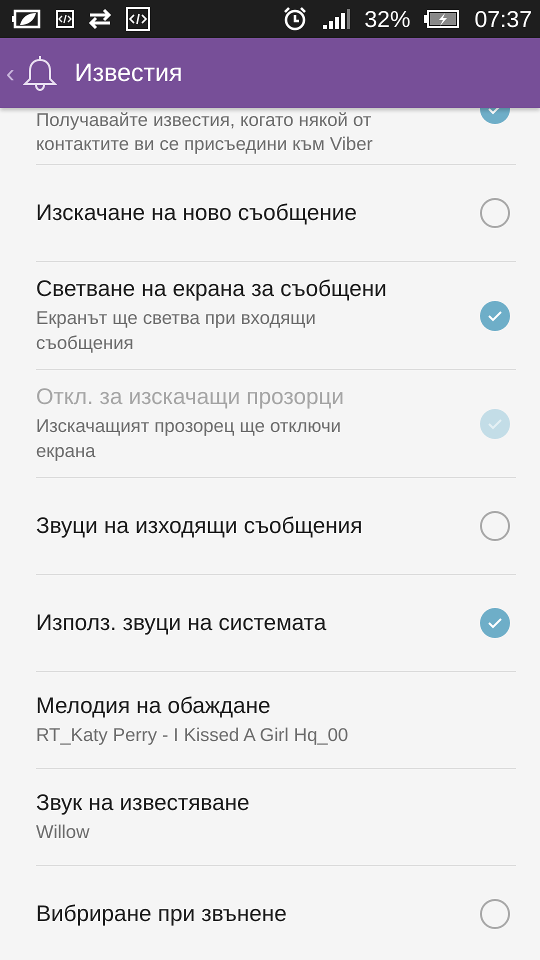 Image resolution: width=540 pixels, height=960 pixels. I want to click on setting-title: Вибриране при звънене, so click(253, 914).